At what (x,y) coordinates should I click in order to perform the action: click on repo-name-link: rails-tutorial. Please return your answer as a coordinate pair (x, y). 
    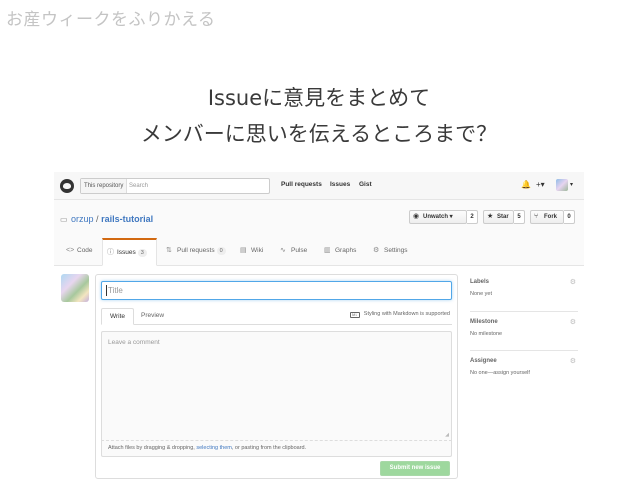
    Looking at the image, I should click on (127, 219).